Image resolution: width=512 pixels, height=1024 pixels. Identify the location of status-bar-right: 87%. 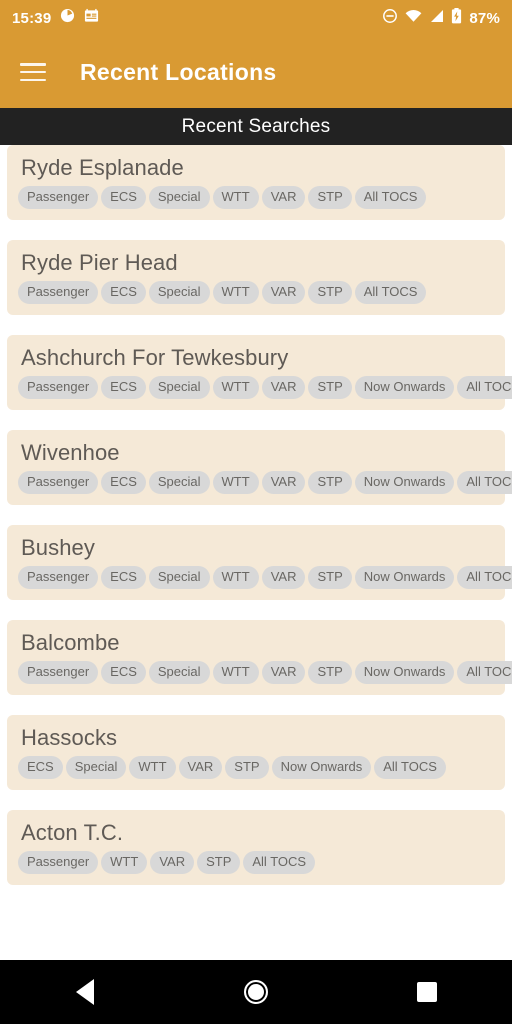
(441, 18).